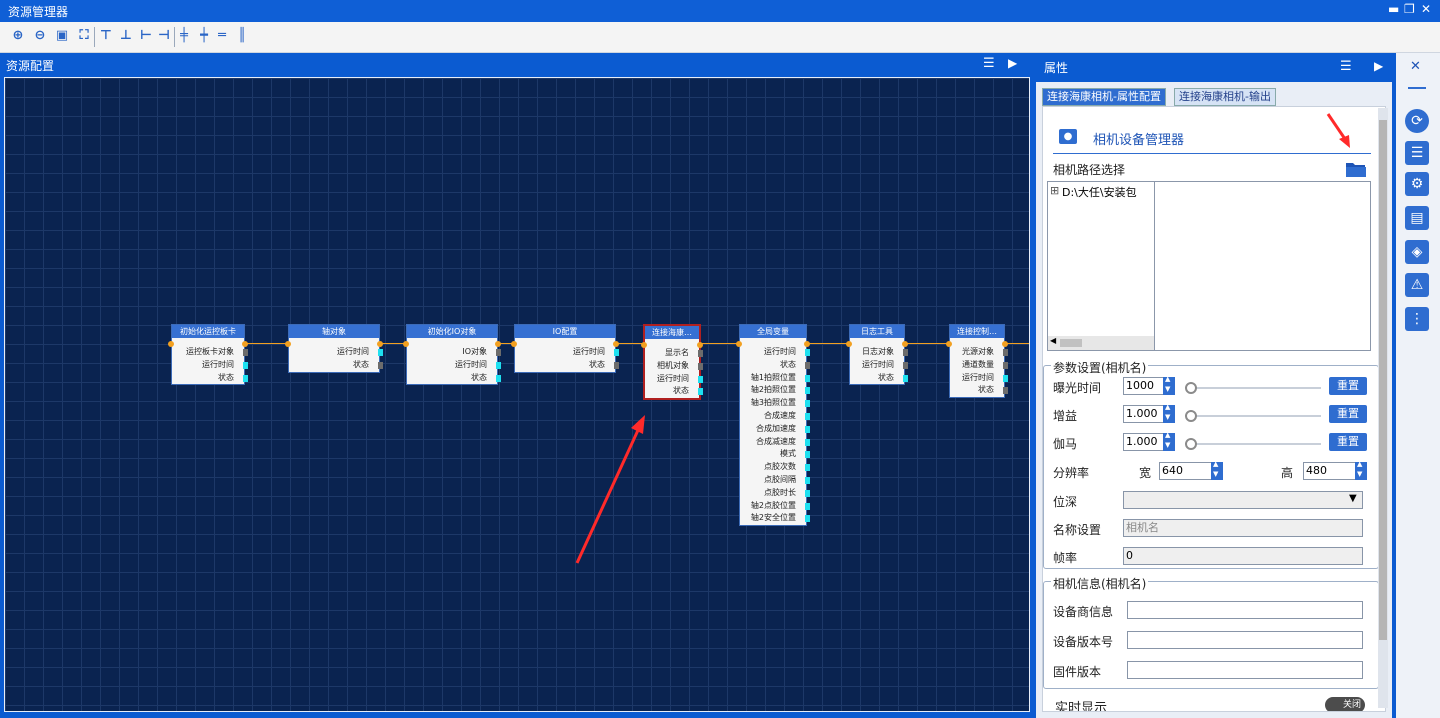 The height and width of the screenshot is (718, 1440). I want to click on fullscreen-icon: ⛶, so click(84, 36).